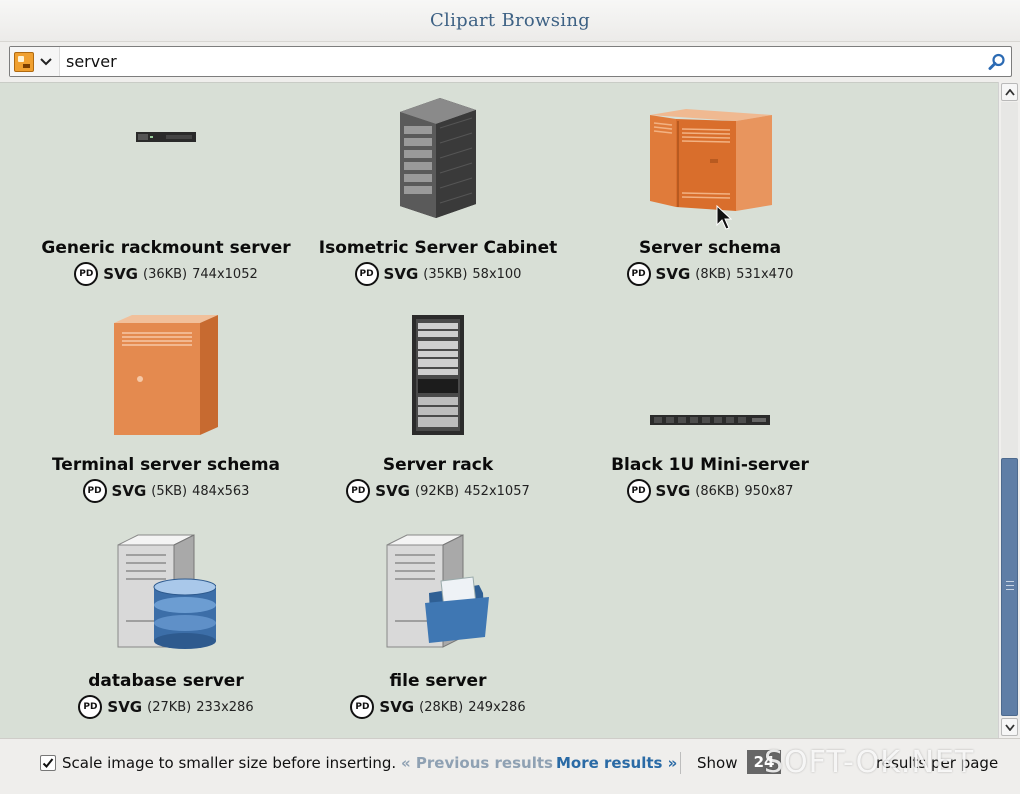 The height and width of the screenshot is (794, 1020). What do you see at coordinates (225, 707) in the screenshot?
I see `result-dimensions: 233x286` at bounding box center [225, 707].